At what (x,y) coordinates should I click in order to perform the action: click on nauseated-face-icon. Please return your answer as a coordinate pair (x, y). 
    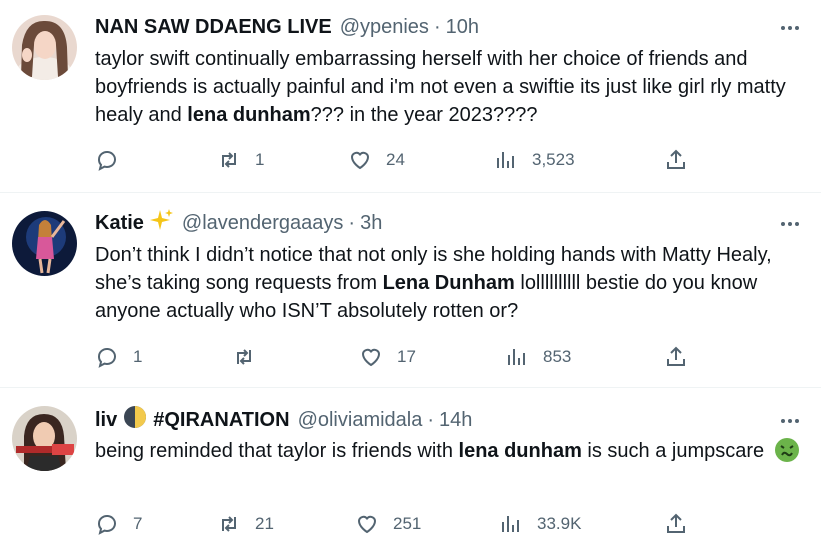
    Looking at the image, I should click on (787, 454).